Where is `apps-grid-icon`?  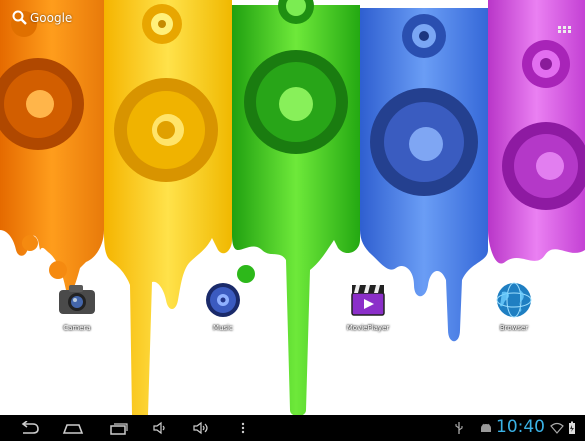
apps-grid-icon is located at coordinates (559, 27).